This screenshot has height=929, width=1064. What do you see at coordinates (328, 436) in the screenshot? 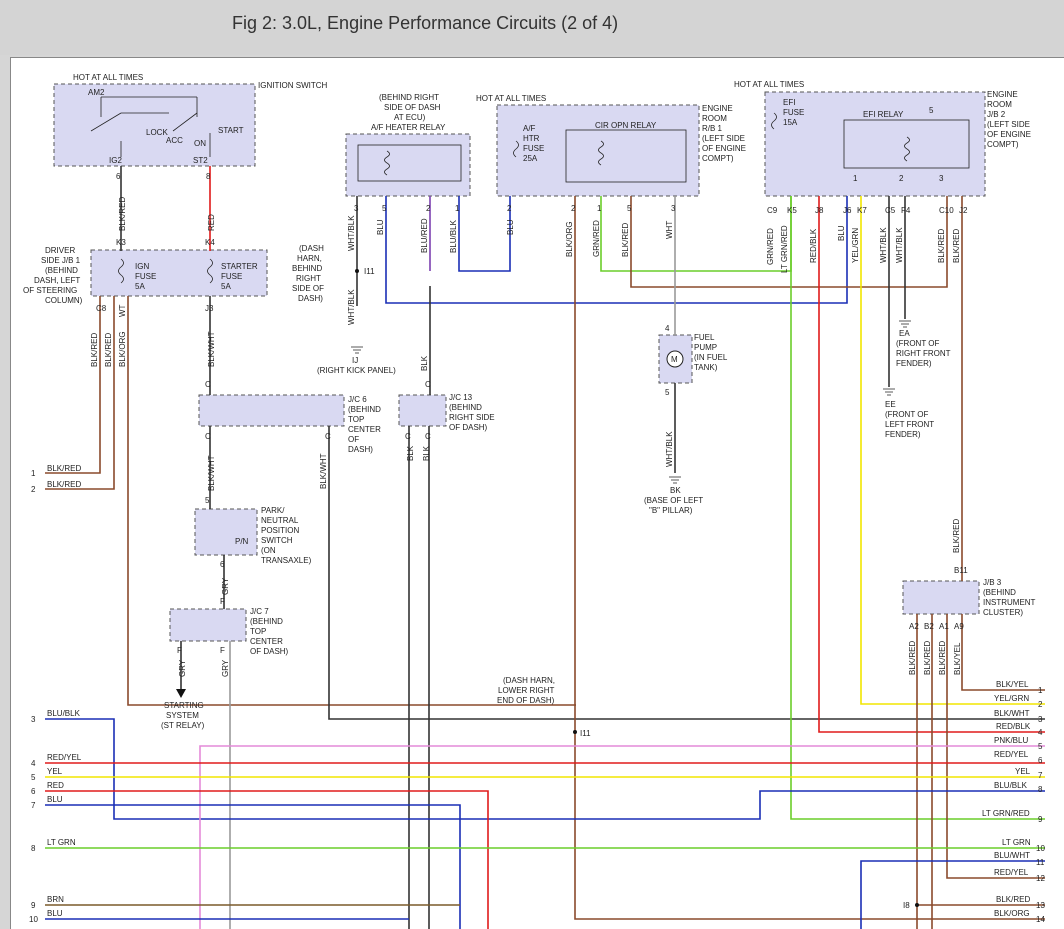
I see `pin-jc6-c3: C` at bounding box center [328, 436].